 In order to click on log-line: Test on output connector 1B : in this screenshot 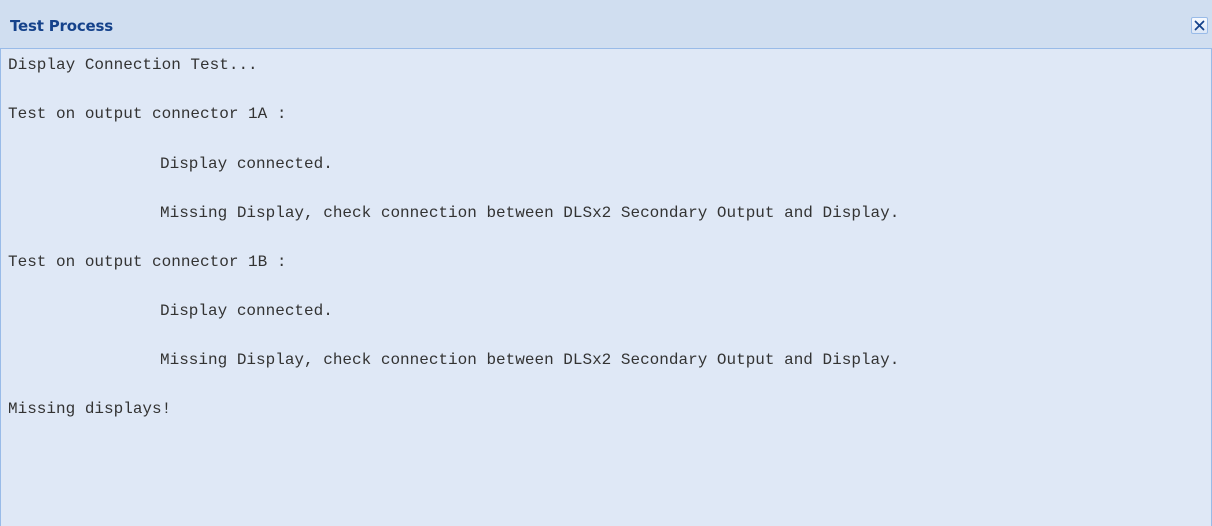, I will do `click(147, 262)`.